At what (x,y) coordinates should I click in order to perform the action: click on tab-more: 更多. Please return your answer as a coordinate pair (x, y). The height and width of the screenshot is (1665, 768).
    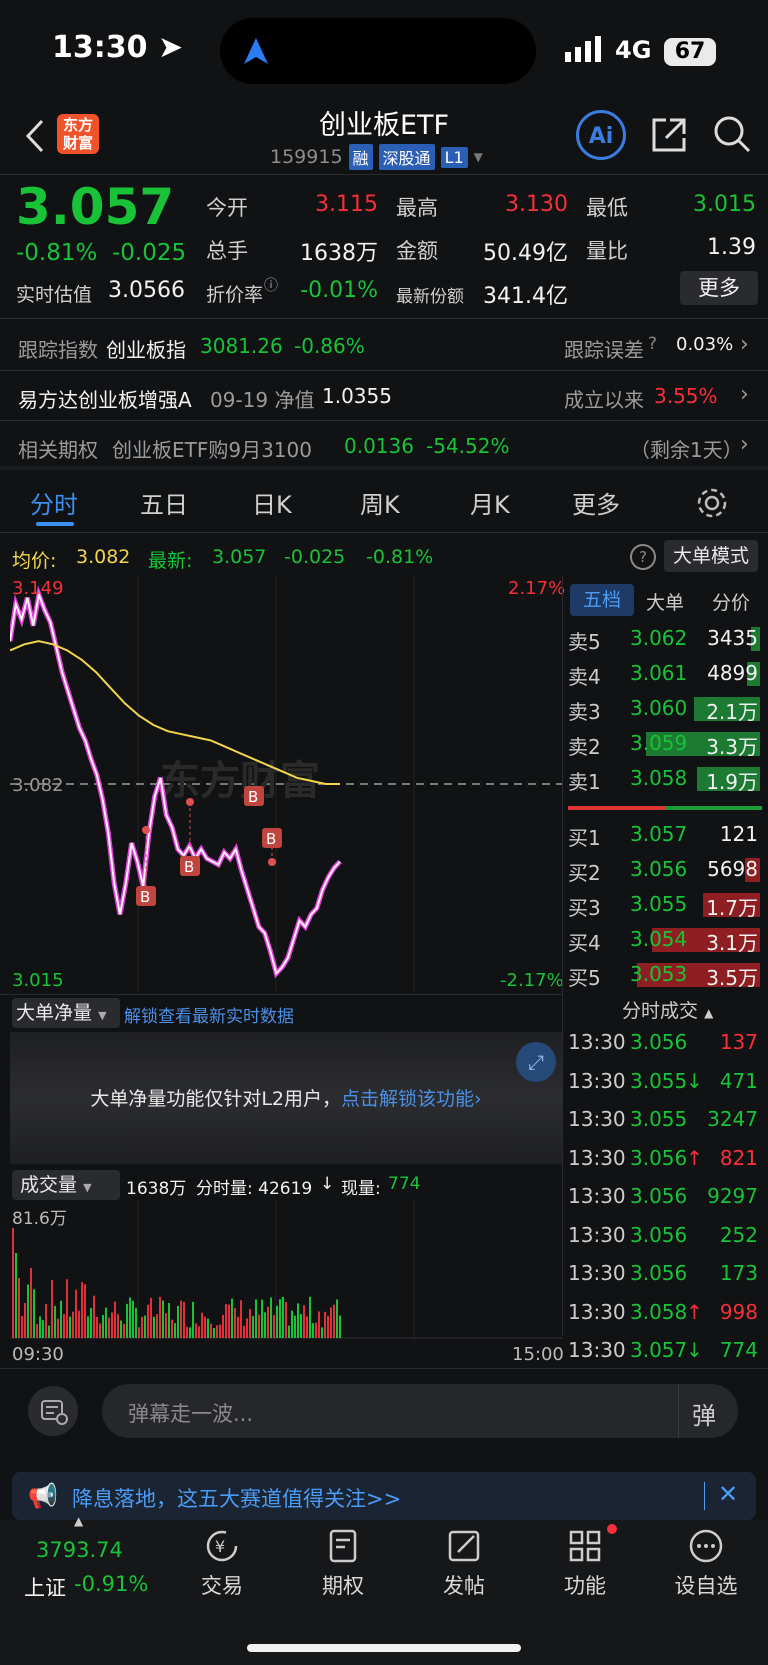
    Looking at the image, I should click on (596, 502).